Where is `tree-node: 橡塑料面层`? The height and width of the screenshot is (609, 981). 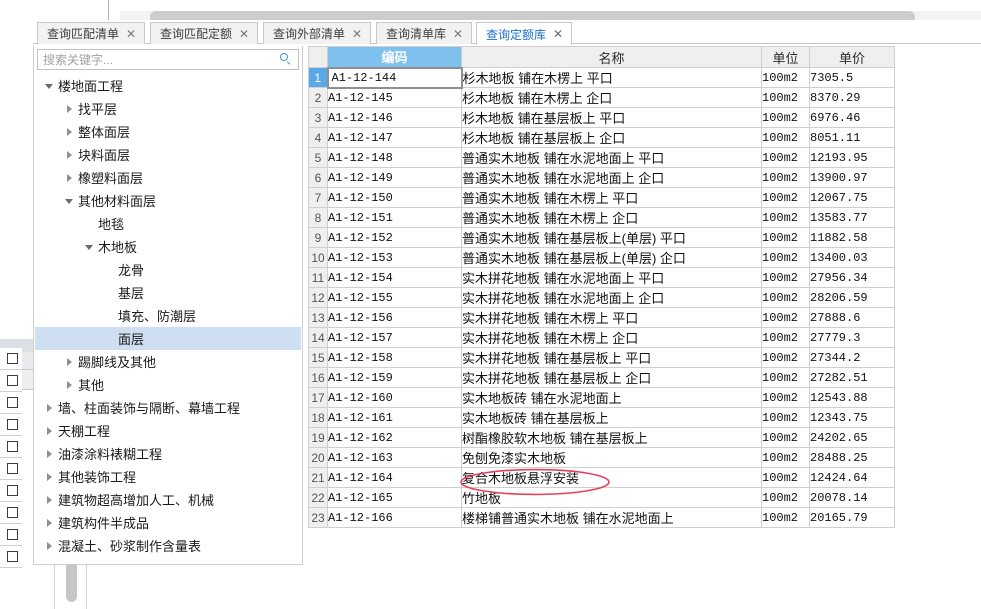
tree-node: 橡塑料面层 is located at coordinates (168, 177).